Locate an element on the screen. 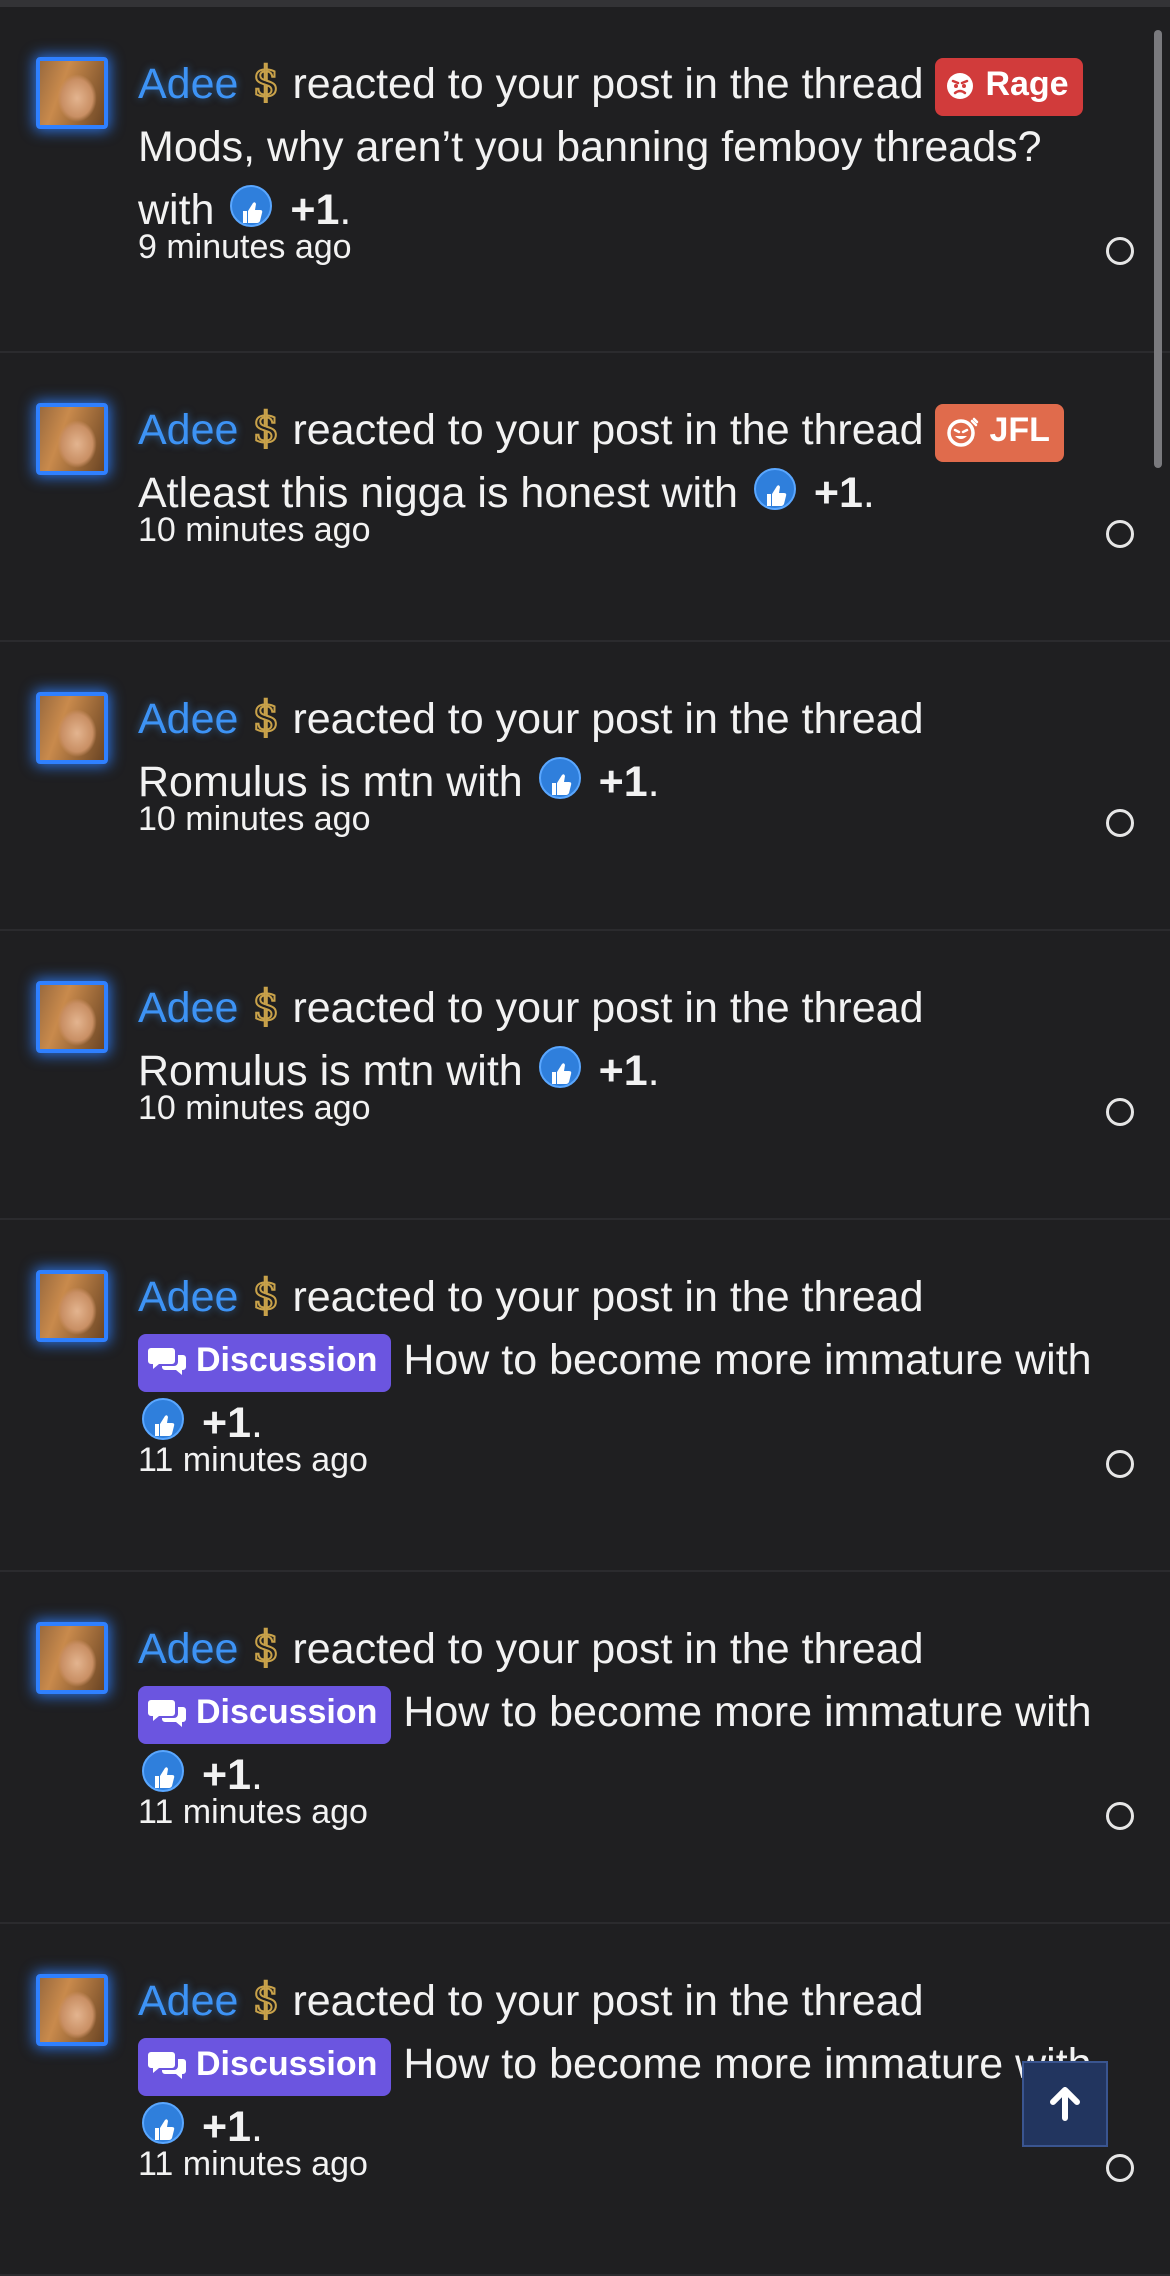  arrow-up-icon is located at coordinates (1065, 2104).